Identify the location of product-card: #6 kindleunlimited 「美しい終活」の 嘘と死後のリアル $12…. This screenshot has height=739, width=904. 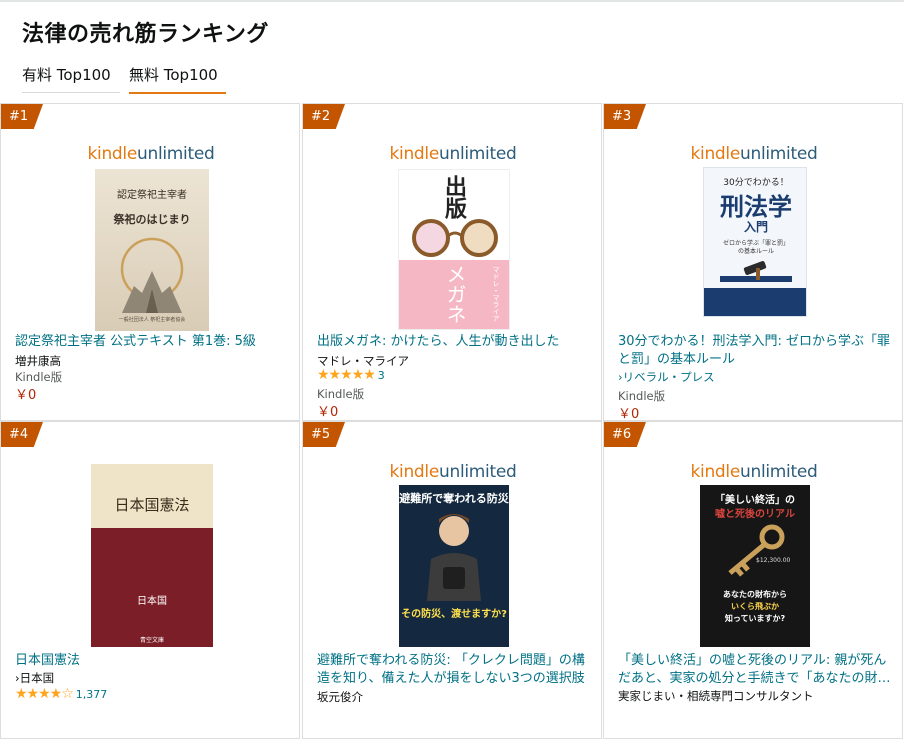
(753, 580).